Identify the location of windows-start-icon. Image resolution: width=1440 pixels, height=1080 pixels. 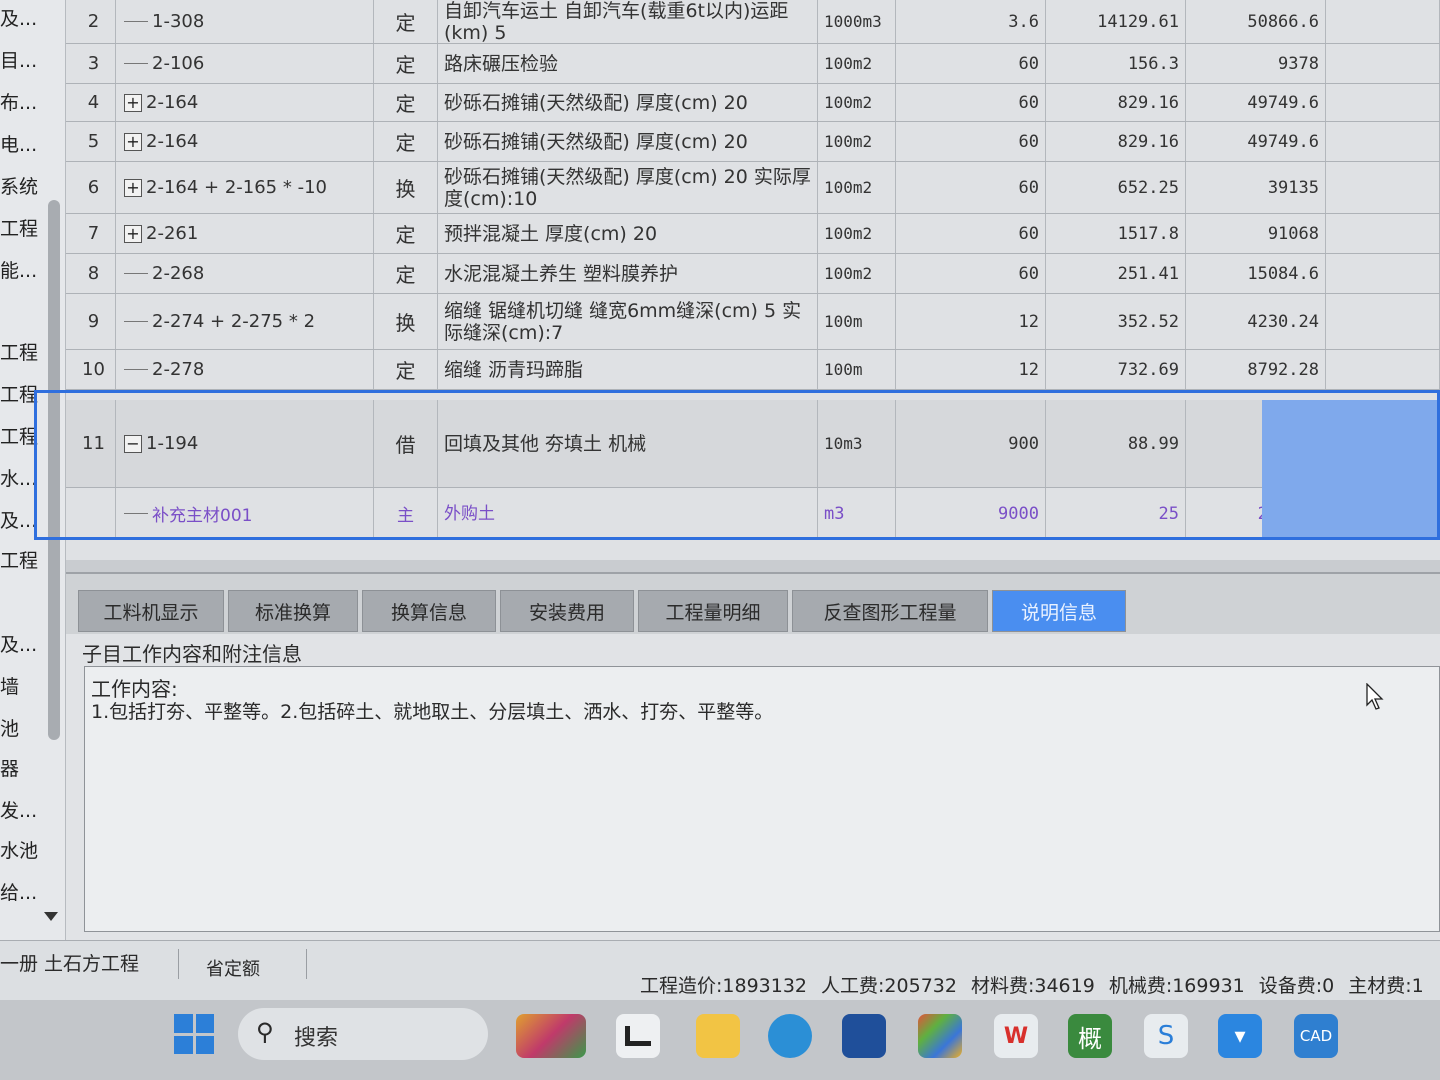
(194, 1034).